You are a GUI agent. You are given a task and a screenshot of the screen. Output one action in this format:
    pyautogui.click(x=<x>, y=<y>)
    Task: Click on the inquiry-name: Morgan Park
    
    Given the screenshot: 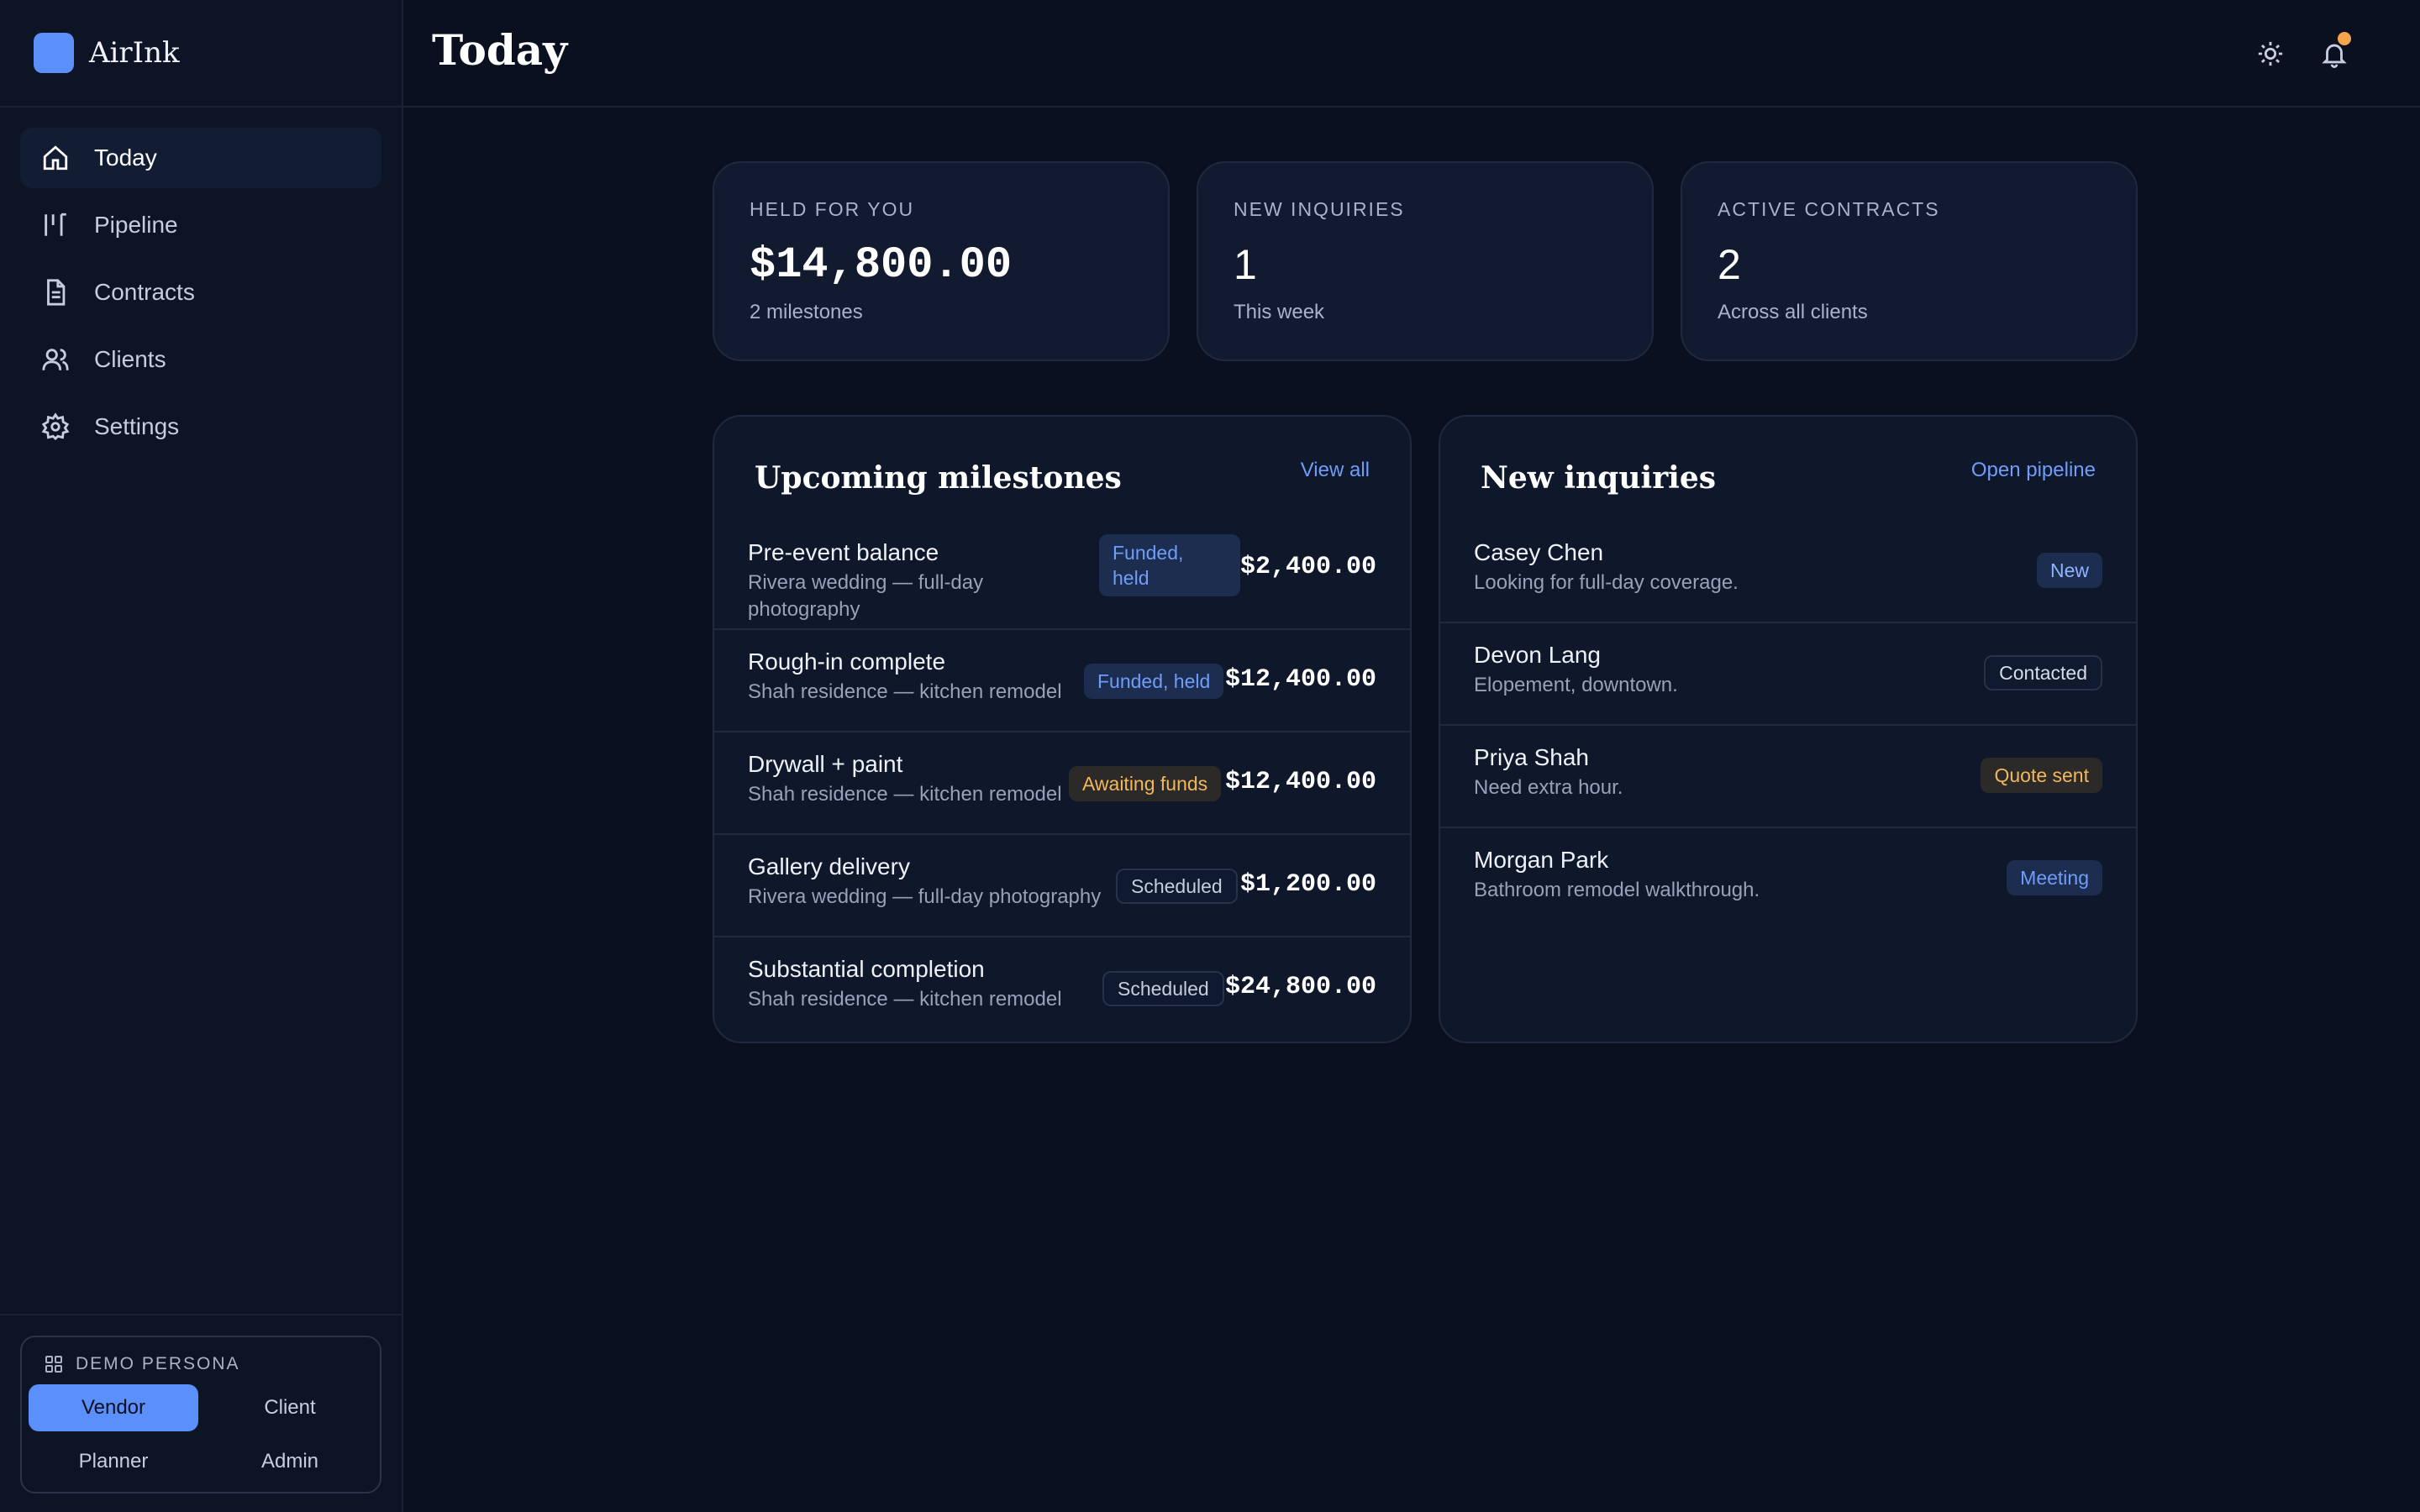 What is the action you would take?
    pyautogui.click(x=1541, y=860)
    